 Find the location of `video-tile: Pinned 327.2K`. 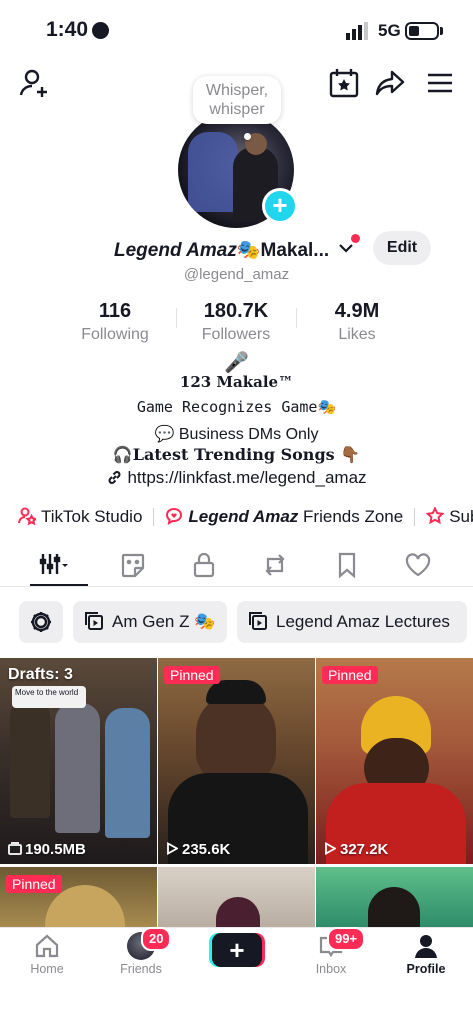

video-tile: Pinned 327.2K is located at coordinates (394, 761).